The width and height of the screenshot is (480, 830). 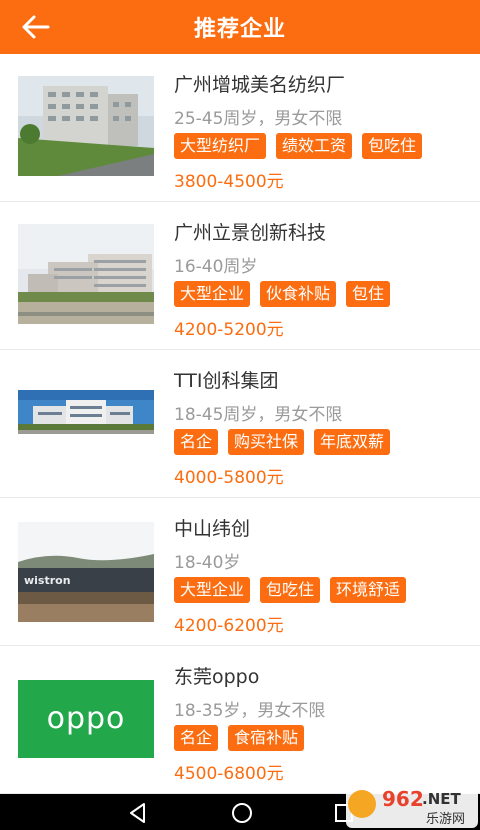 I want to click on benefit-tag: 年底双薪, so click(x=352, y=442).